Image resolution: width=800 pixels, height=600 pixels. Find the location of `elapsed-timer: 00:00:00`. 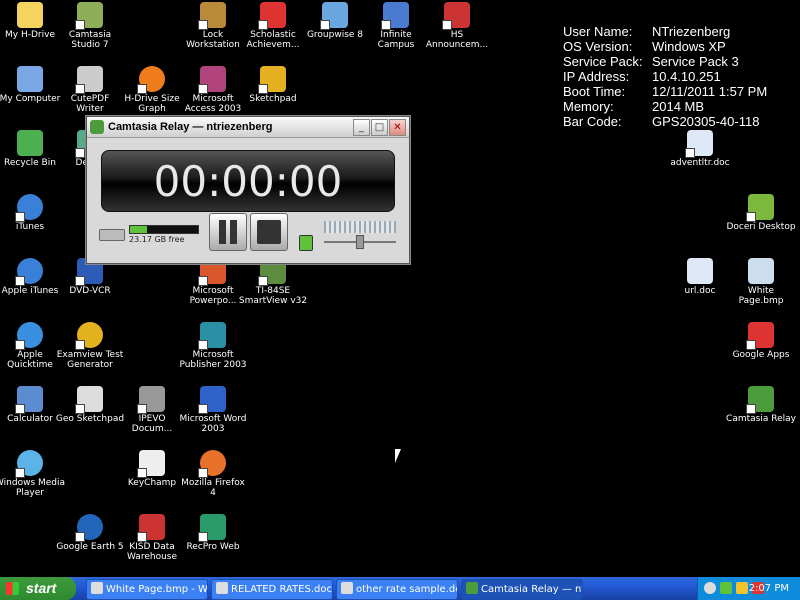

elapsed-timer: 00:00:00 is located at coordinates (248, 181).